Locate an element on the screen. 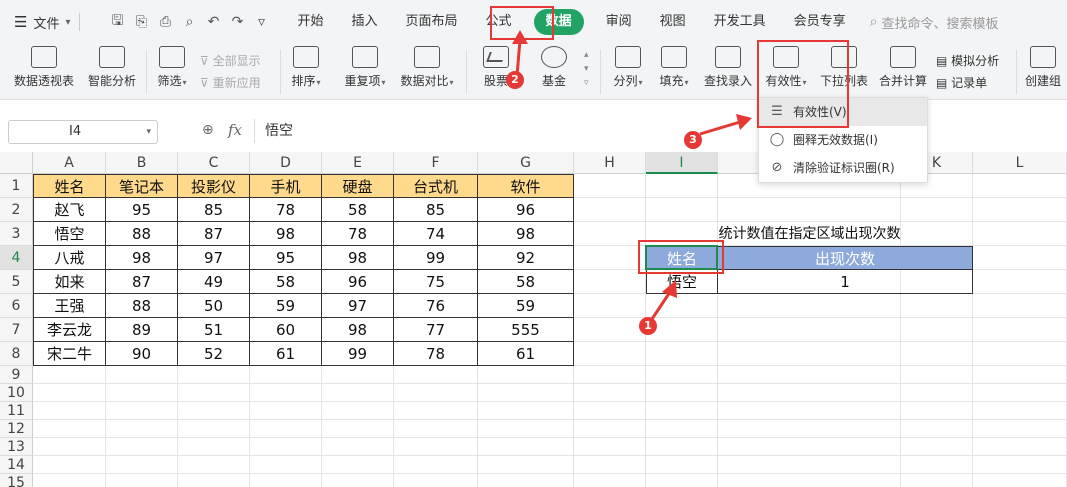  arrow-to-validity-menu is located at coordinates (720, 128).